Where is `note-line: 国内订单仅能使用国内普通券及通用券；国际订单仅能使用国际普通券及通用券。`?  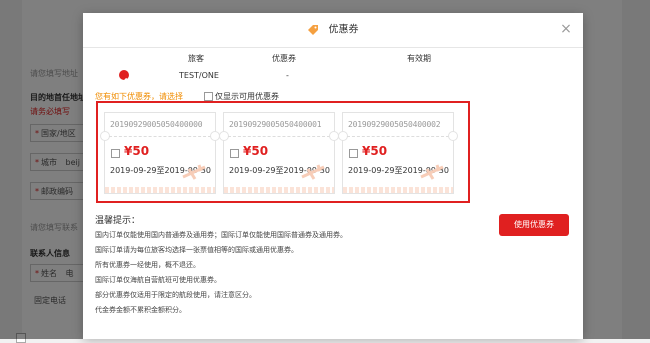 note-line: 国内订单仅能使用国内普通券及通用券；国际订单仅能使用国际普通券及通用券。 is located at coordinates (221, 235).